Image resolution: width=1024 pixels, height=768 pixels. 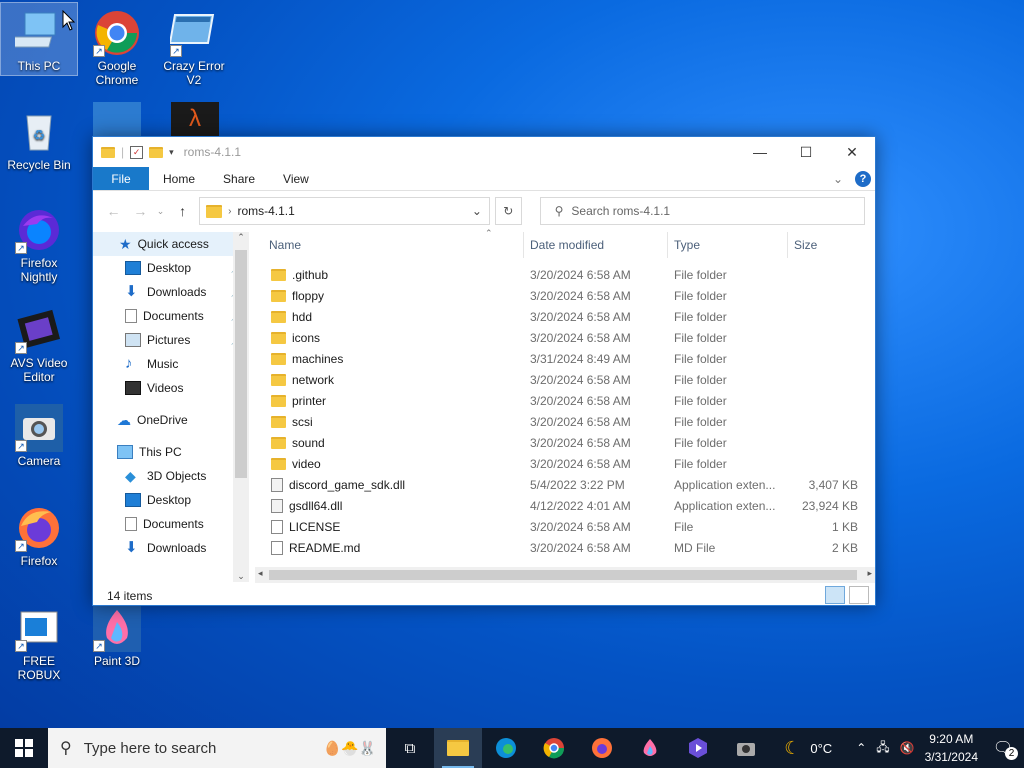 I want to click on nav-item-pc-documents: Documents, so click(x=171, y=524).